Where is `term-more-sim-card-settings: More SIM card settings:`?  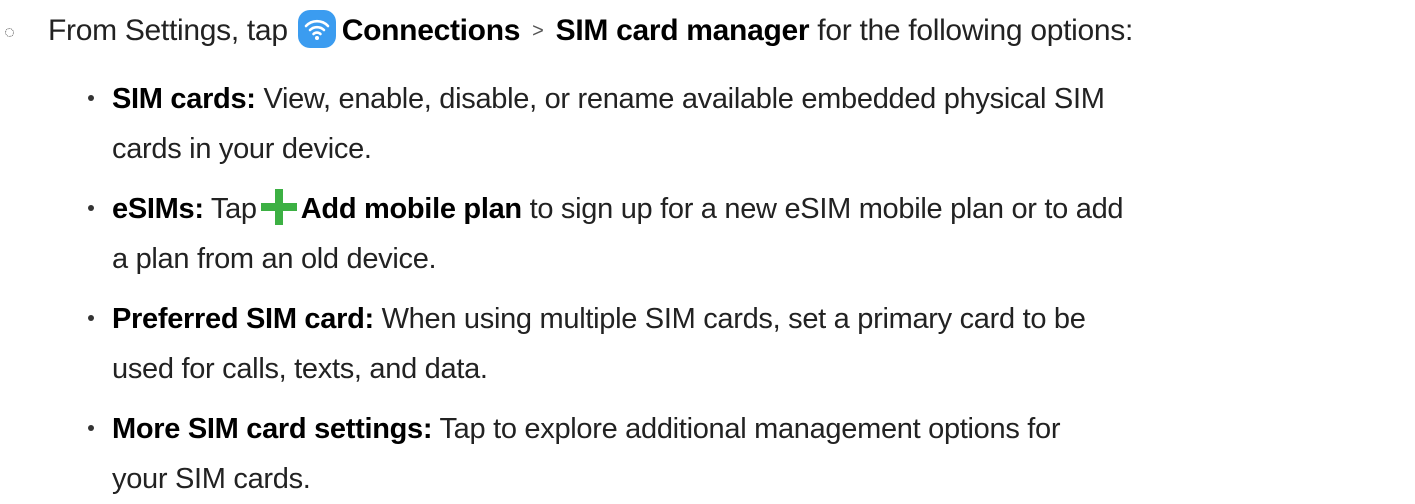 term-more-sim-card-settings: More SIM card settings: is located at coordinates (272, 429).